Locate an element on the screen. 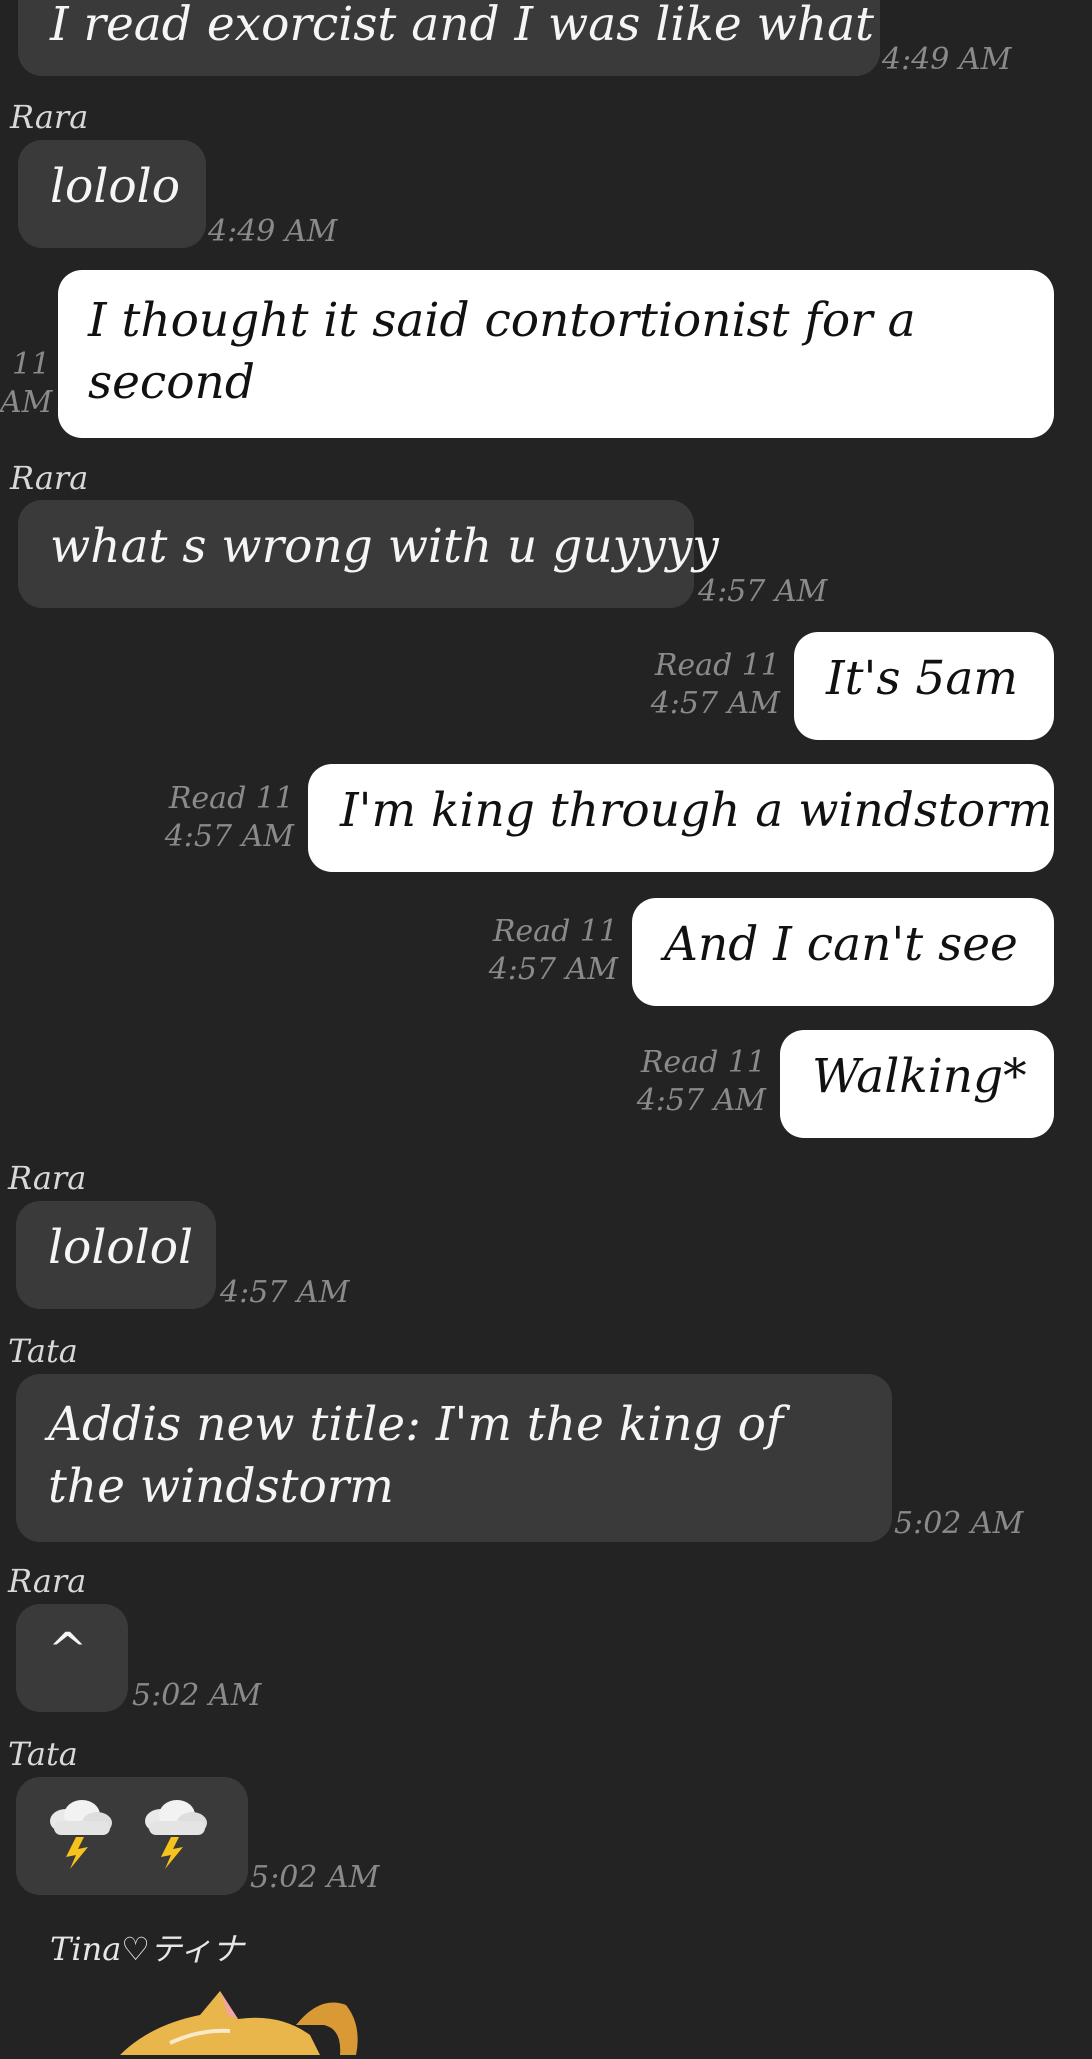 The width and height of the screenshot is (1092, 2059). read-receipt: 11 is located at coordinates (31, 364).